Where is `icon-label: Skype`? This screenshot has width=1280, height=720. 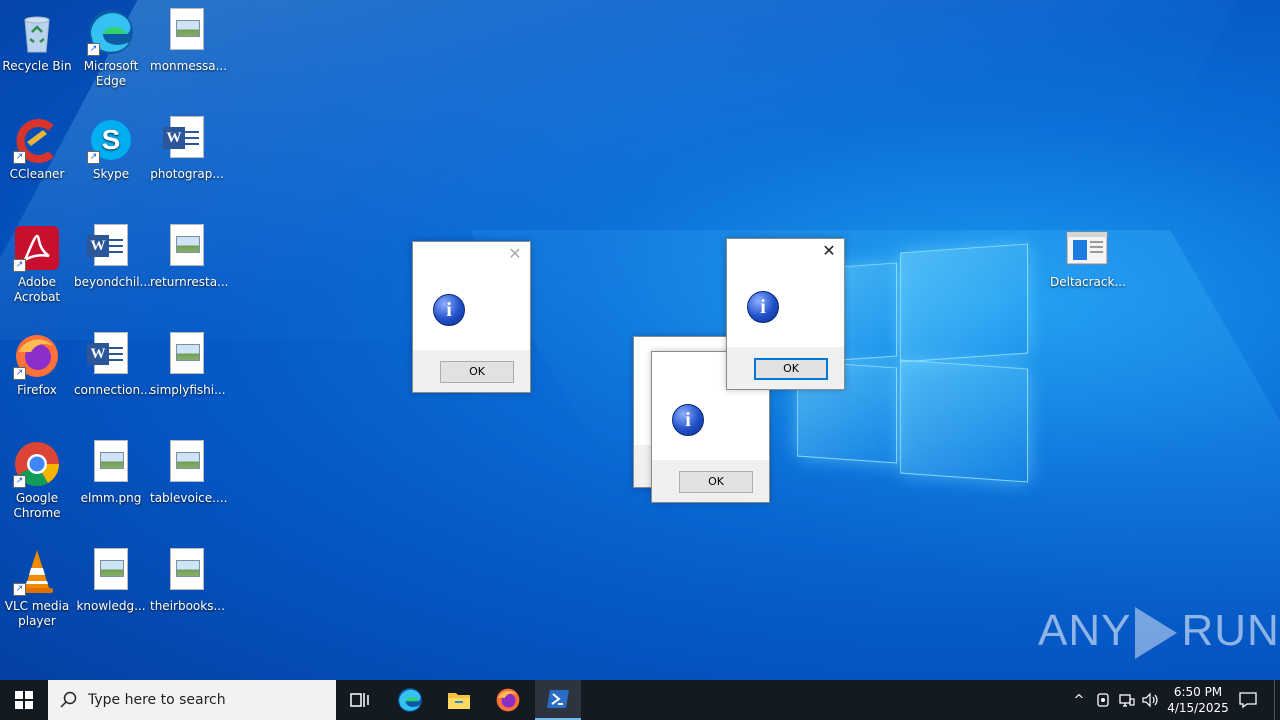 icon-label: Skype is located at coordinates (111, 174).